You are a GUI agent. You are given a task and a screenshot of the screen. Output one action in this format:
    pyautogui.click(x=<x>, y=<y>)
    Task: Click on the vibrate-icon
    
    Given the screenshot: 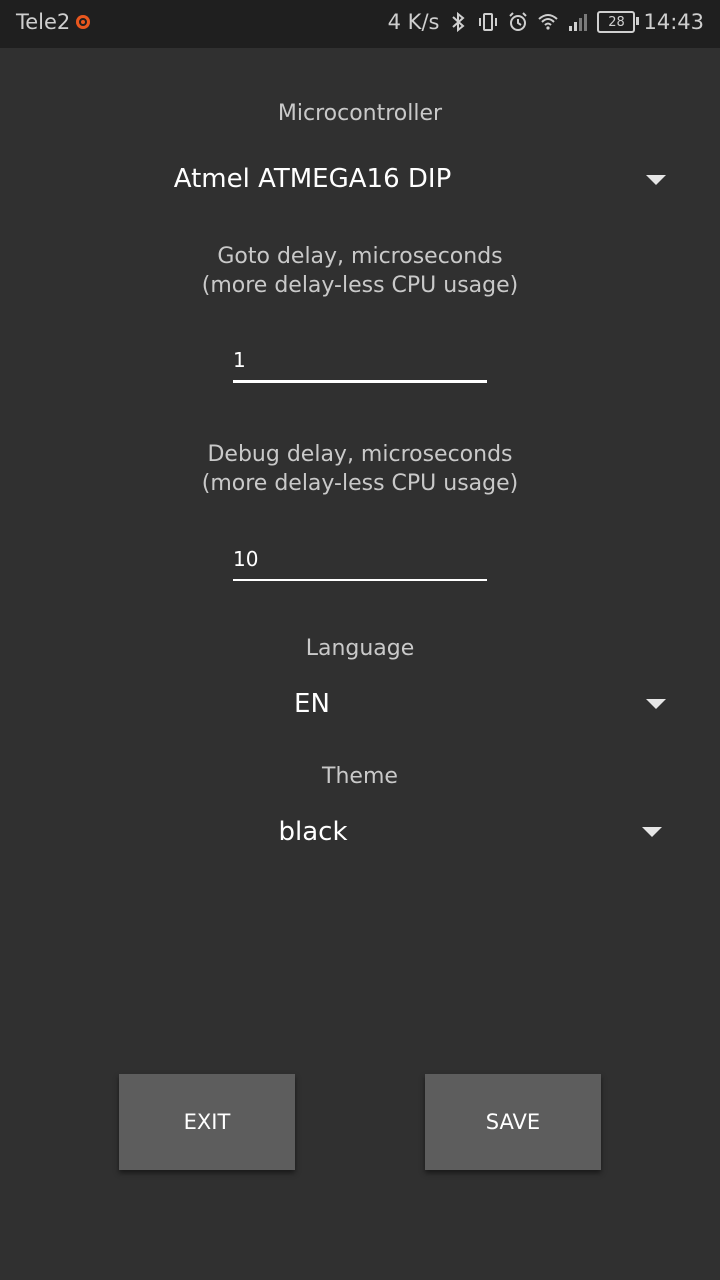 What is the action you would take?
    pyautogui.click(x=488, y=22)
    